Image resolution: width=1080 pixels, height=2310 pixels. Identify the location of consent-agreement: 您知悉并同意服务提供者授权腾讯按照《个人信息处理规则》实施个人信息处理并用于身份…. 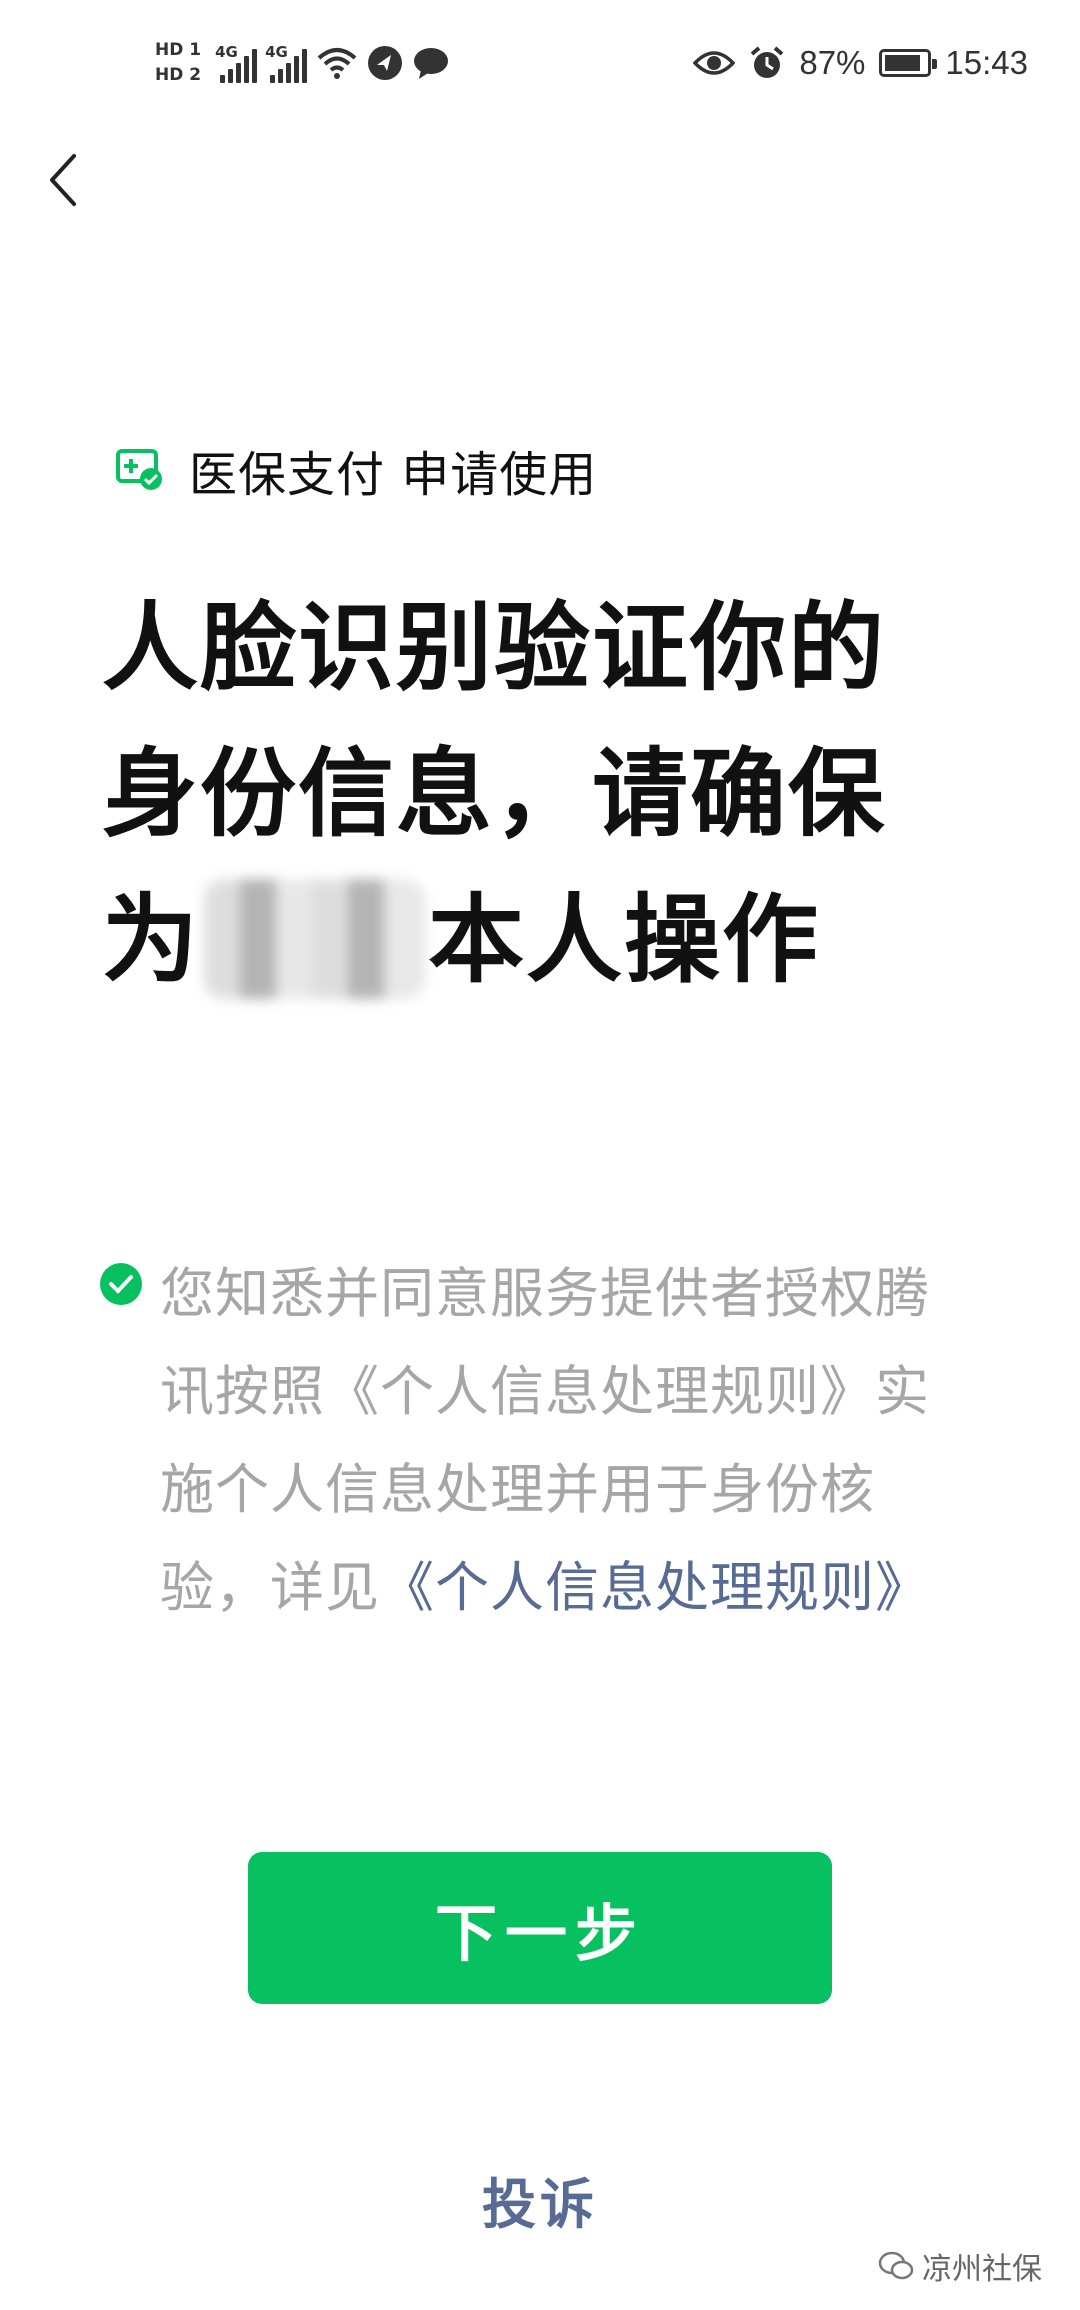
(530, 1441).